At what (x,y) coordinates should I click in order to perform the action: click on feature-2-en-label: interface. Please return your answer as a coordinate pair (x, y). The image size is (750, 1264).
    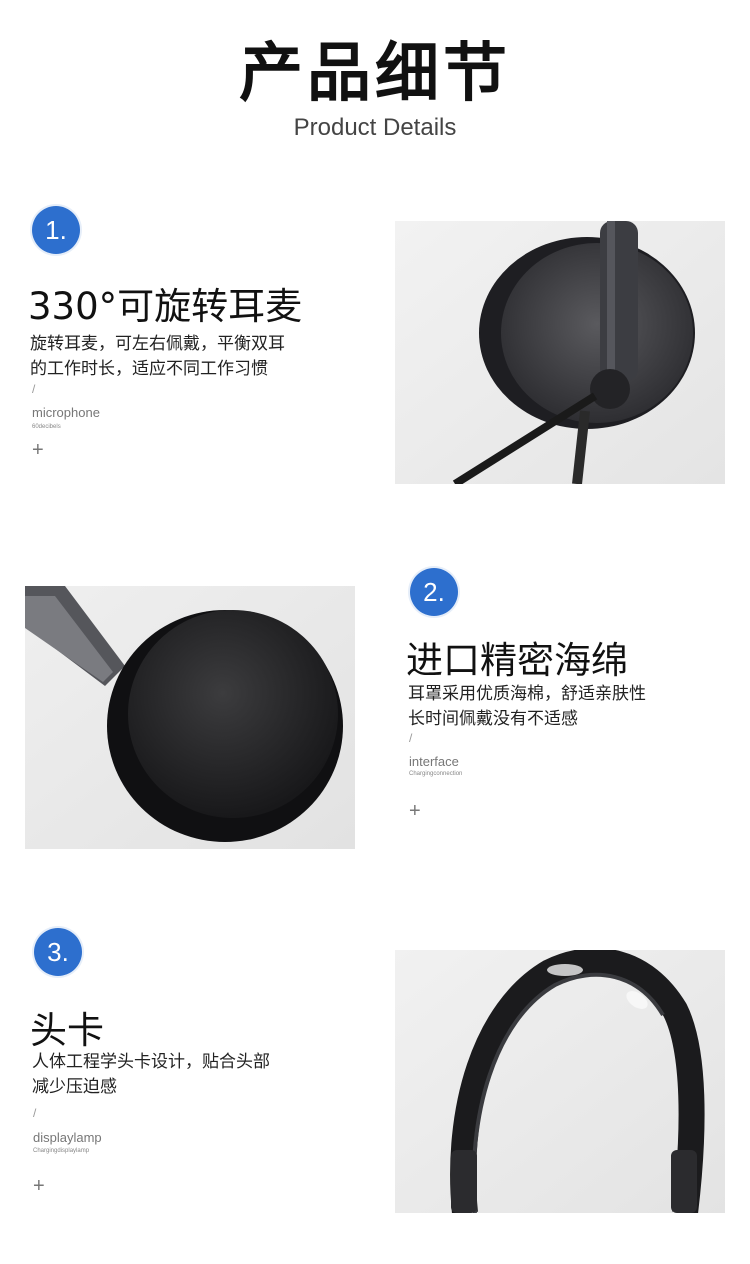
    Looking at the image, I should click on (434, 761).